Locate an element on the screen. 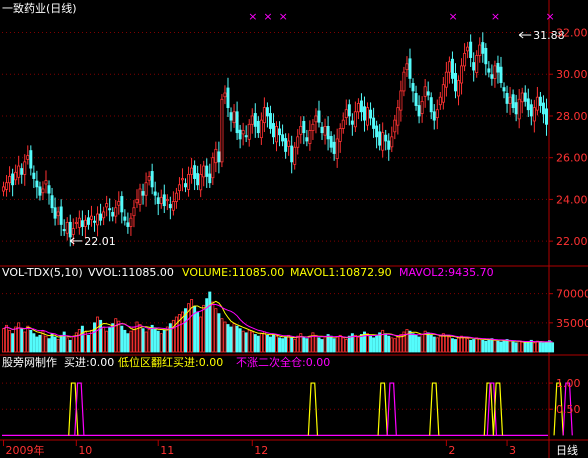  y-tick-label: 1.00 is located at coordinates (568, 383).